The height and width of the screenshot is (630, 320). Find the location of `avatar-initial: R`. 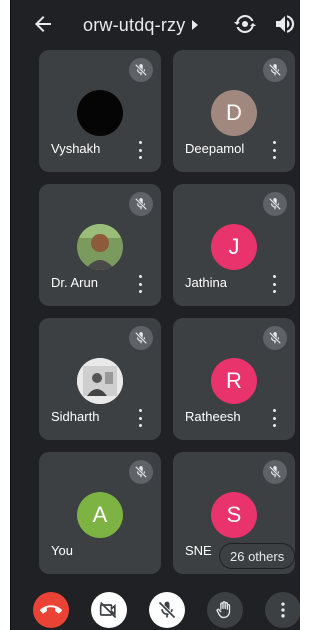

avatar-initial: R is located at coordinates (234, 380).